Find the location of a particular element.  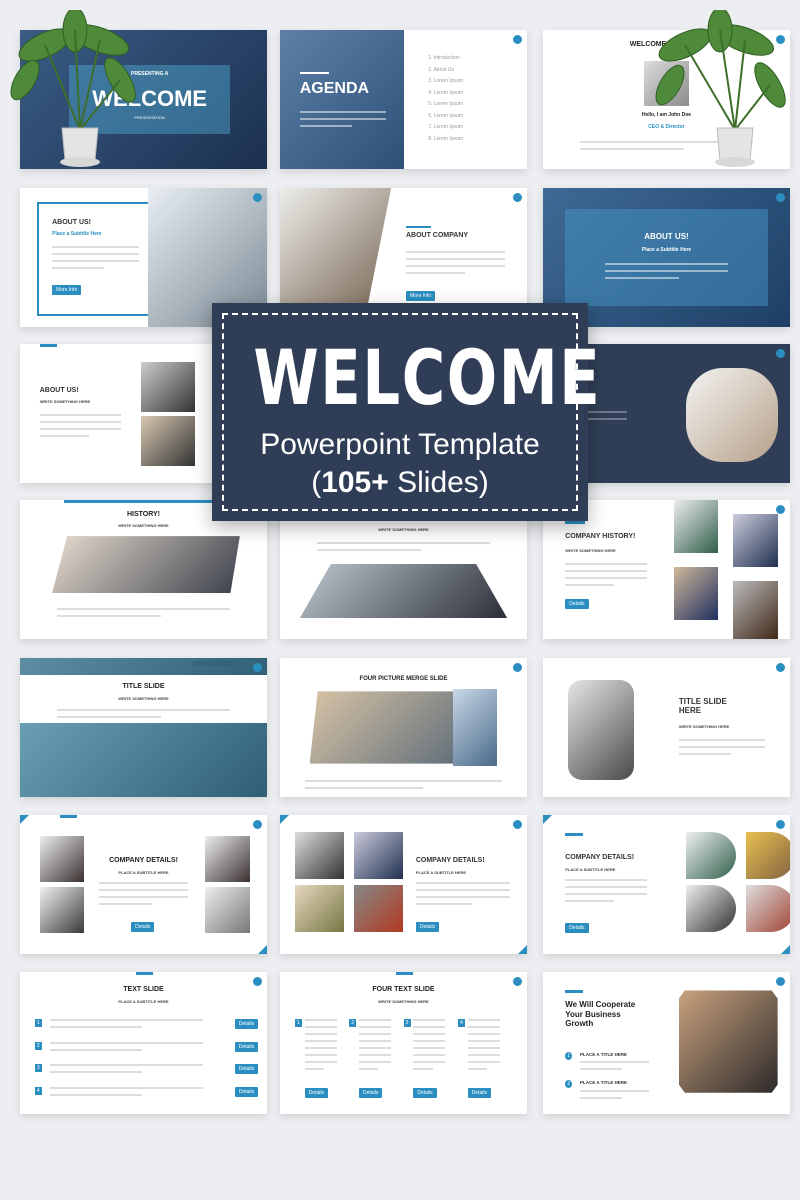

agenda-item: 3. Lorem Ipsum is located at coordinates (471, 81).